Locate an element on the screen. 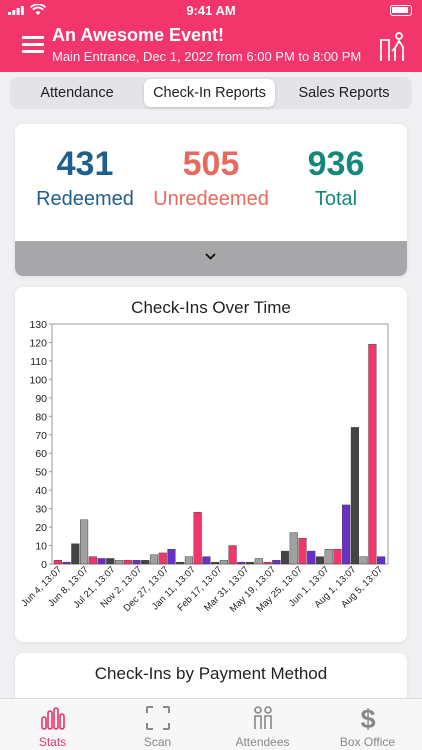  redeemed-stat: 431 Redeemed is located at coordinates (85, 177).